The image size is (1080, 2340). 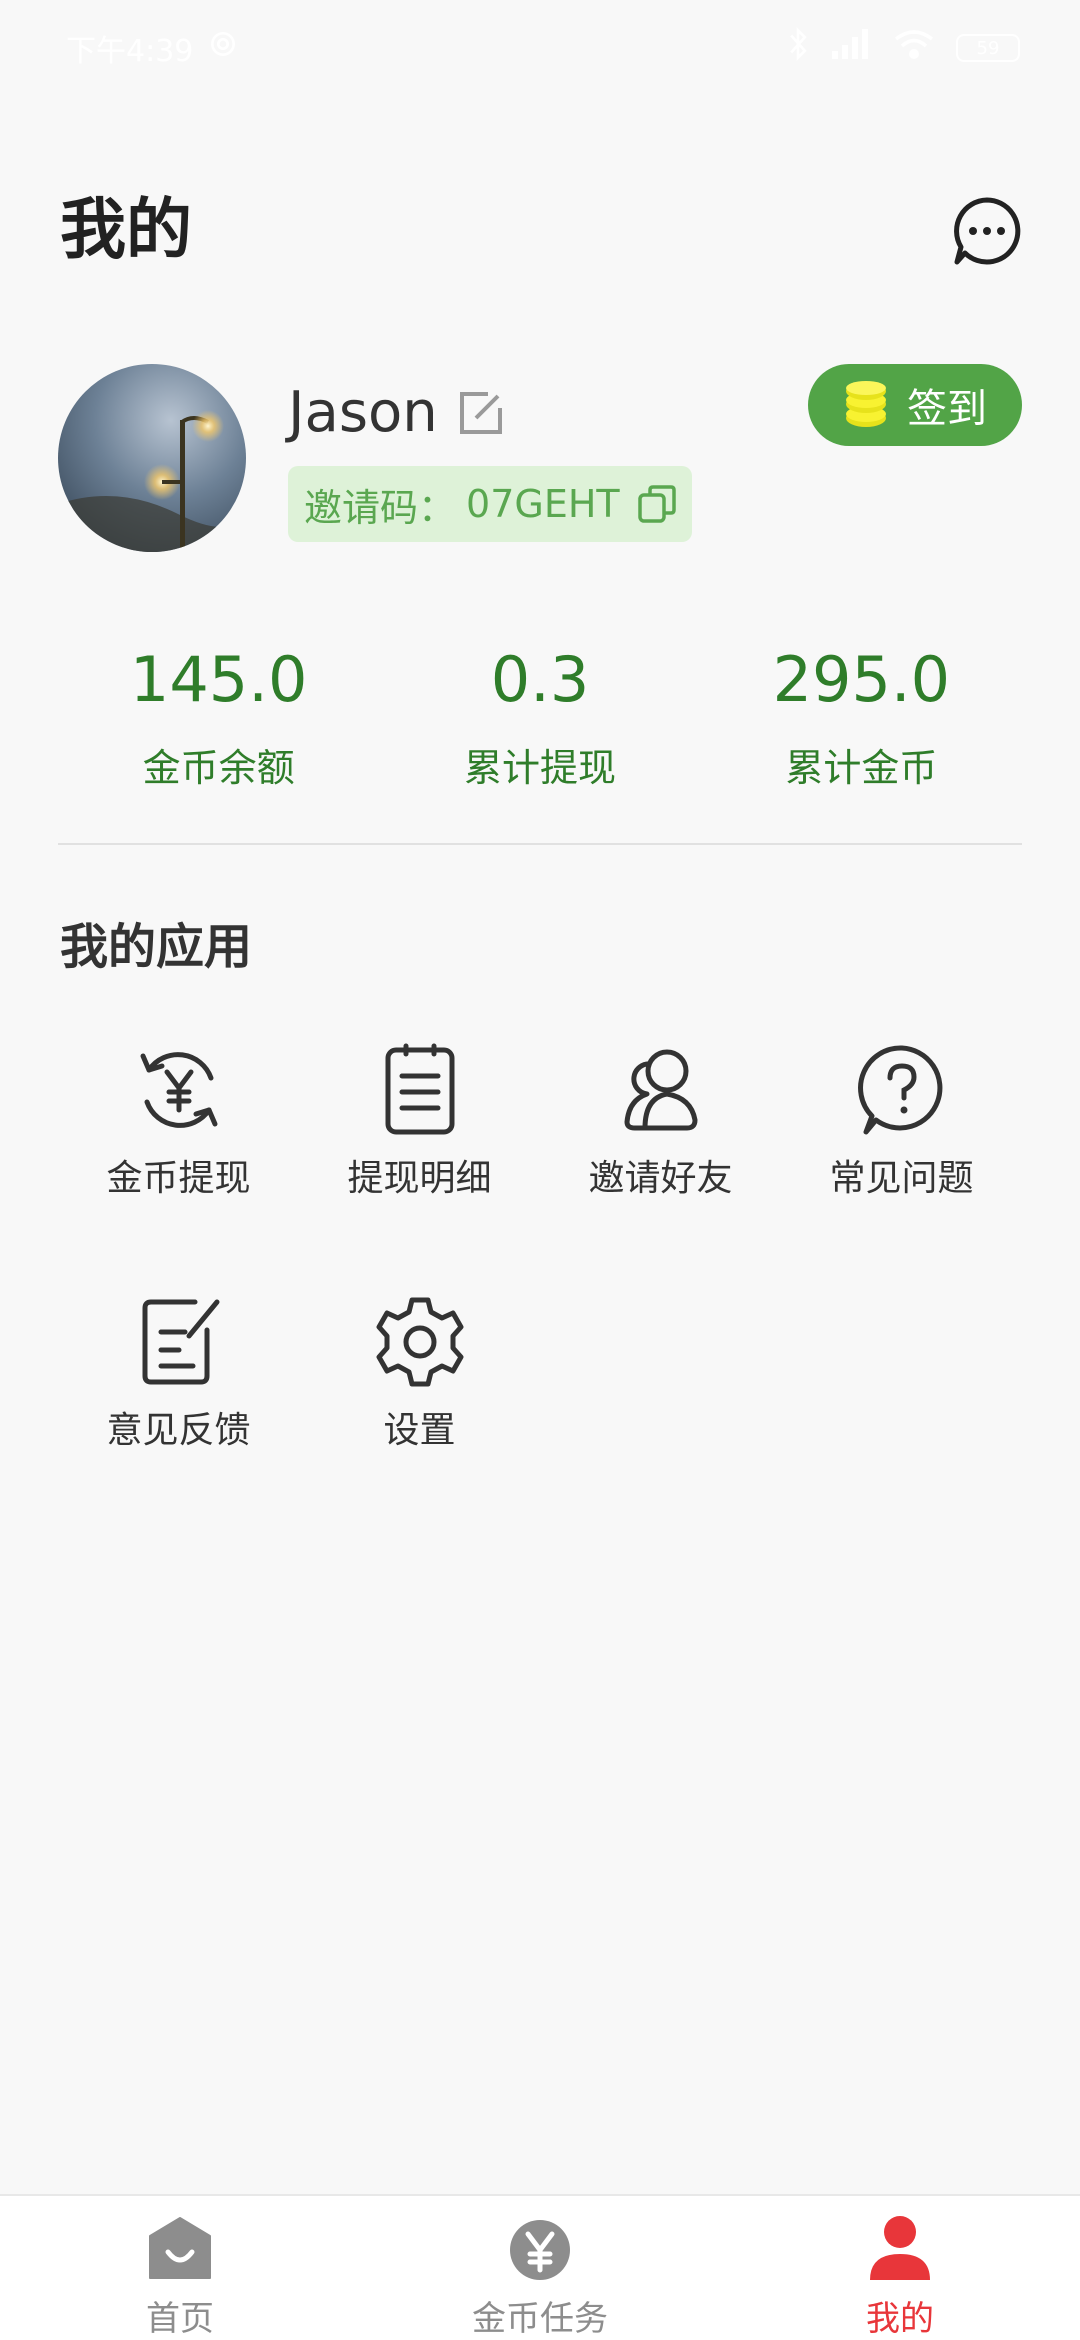 I want to click on sign-in-button: 签到, so click(x=915, y=405).